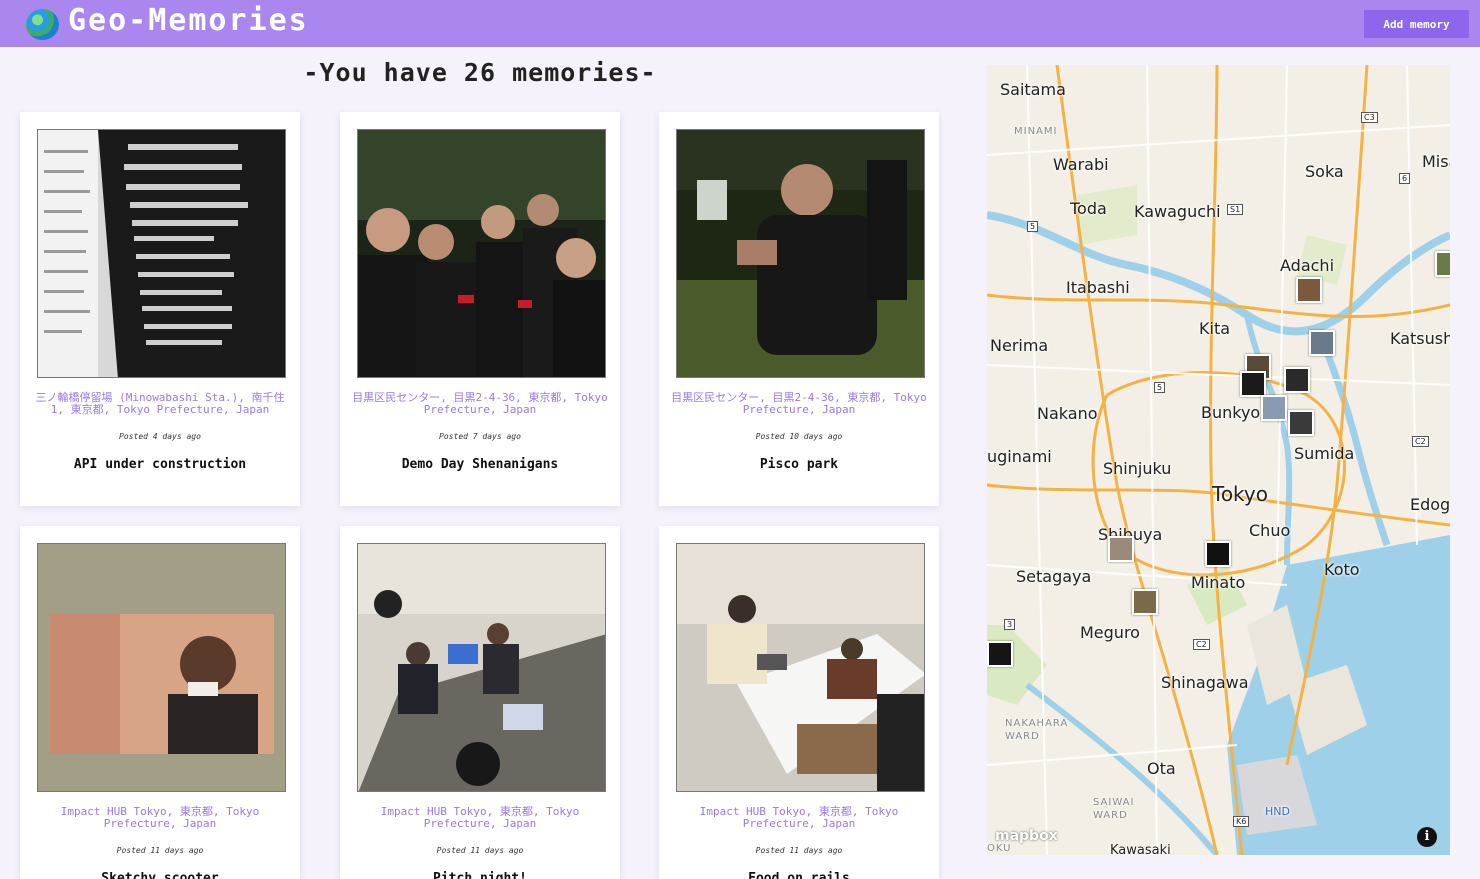 This screenshot has height=879, width=1480. Describe the element at coordinates (1033, 89) in the screenshot. I see `map-label: Saitama` at that location.